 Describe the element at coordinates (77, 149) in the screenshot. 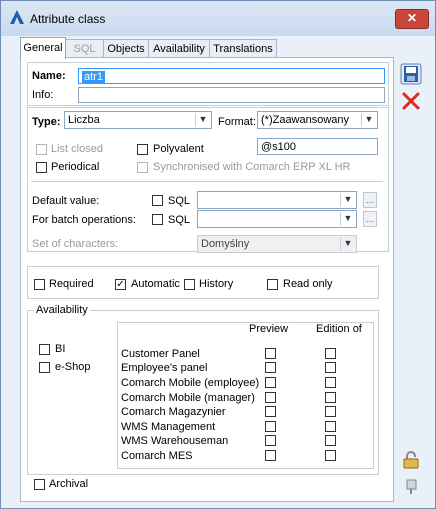

I see `list-closed-label: List closed` at that location.